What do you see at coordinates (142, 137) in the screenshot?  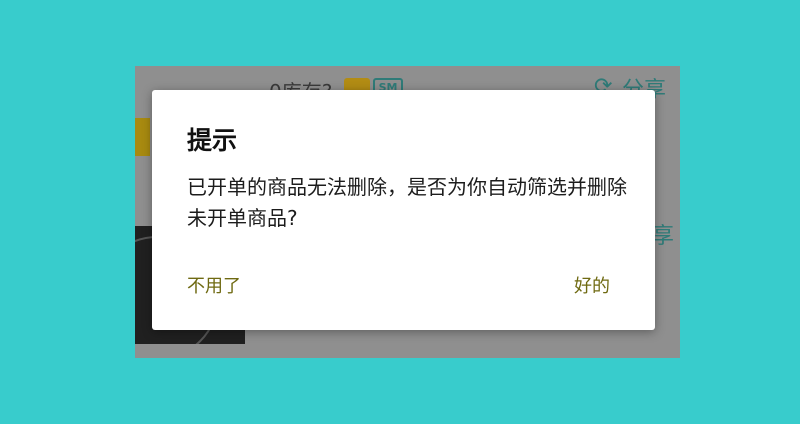 I see `yellow-tag` at bounding box center [142, 137].